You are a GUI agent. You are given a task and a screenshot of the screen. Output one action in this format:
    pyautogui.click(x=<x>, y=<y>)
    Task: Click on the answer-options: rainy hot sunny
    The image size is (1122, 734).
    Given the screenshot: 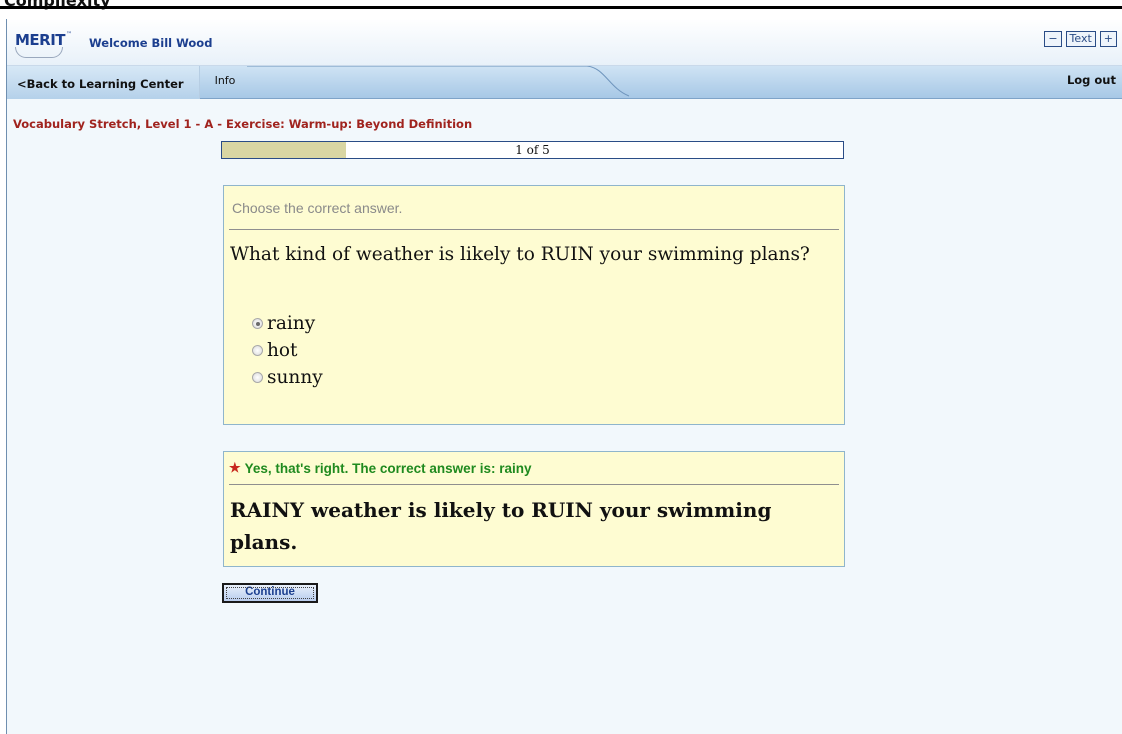 What is the action you would take?
    pyautogui.click(x=287, y=350)
    